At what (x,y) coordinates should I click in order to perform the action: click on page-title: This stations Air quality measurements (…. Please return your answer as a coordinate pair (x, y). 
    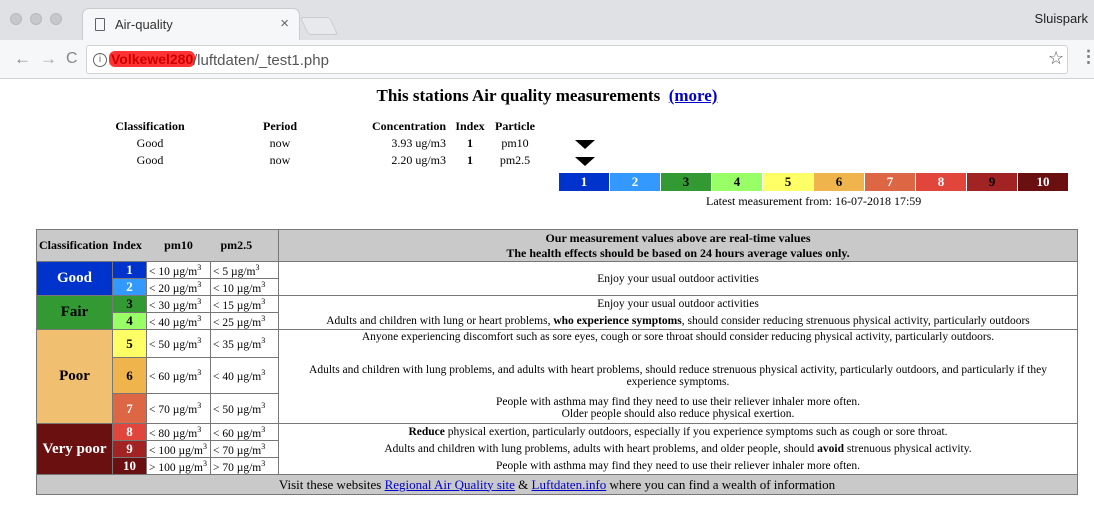
    Looking at the image, I should click on (547, 95).